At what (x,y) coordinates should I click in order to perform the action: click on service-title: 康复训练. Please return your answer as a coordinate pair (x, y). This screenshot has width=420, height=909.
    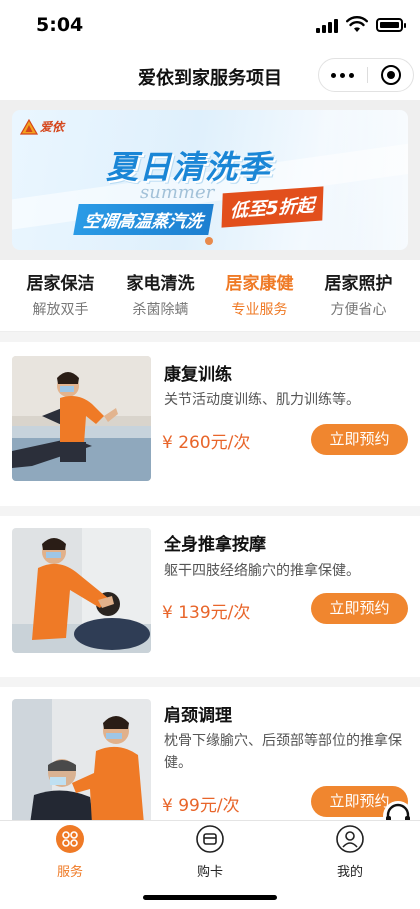
    Looking at the image, I should click on (198, 375).